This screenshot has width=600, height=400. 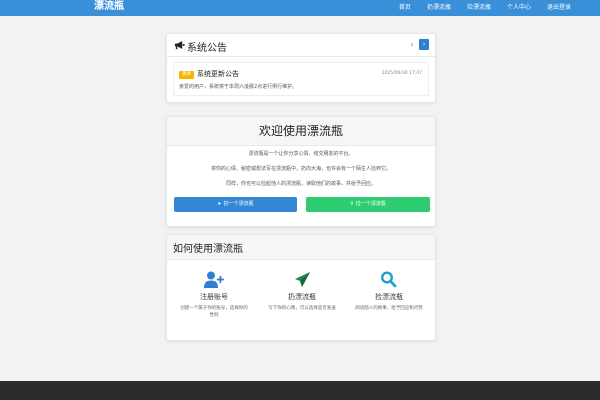 What do you see at coordinates (218, 74) in the screenshot?
I see `announcement-item-title: 系统更新公告` at bounding box center [218, 74].